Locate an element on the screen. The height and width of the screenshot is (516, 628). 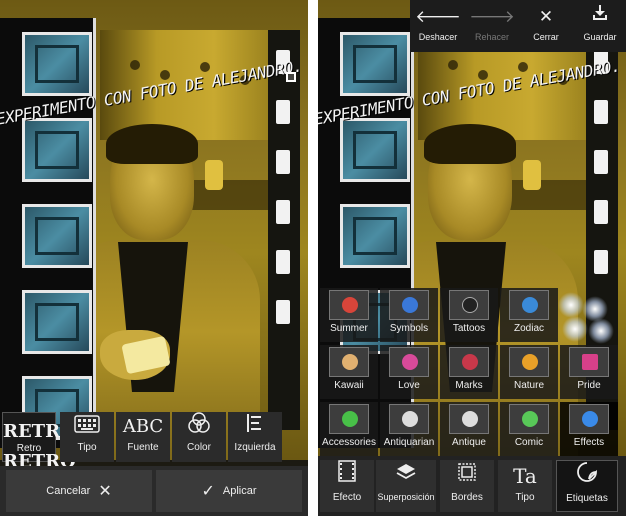
action-bar: Cancelar ✕ ✓ Aplicar is located at coordinates (154, 491).